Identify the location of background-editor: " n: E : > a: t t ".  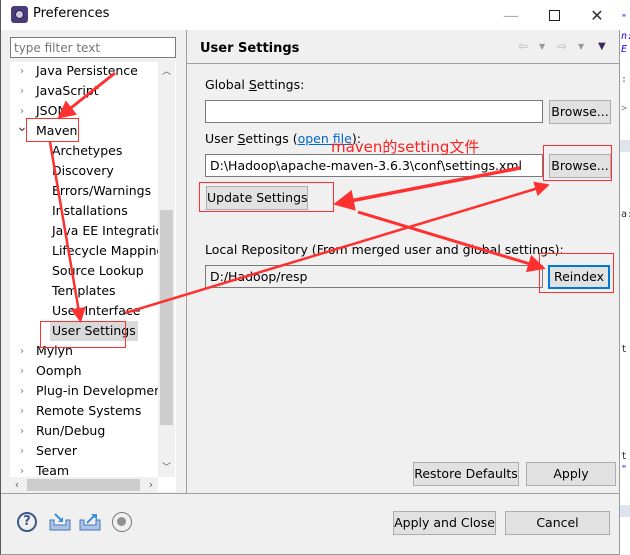
(625, 277).